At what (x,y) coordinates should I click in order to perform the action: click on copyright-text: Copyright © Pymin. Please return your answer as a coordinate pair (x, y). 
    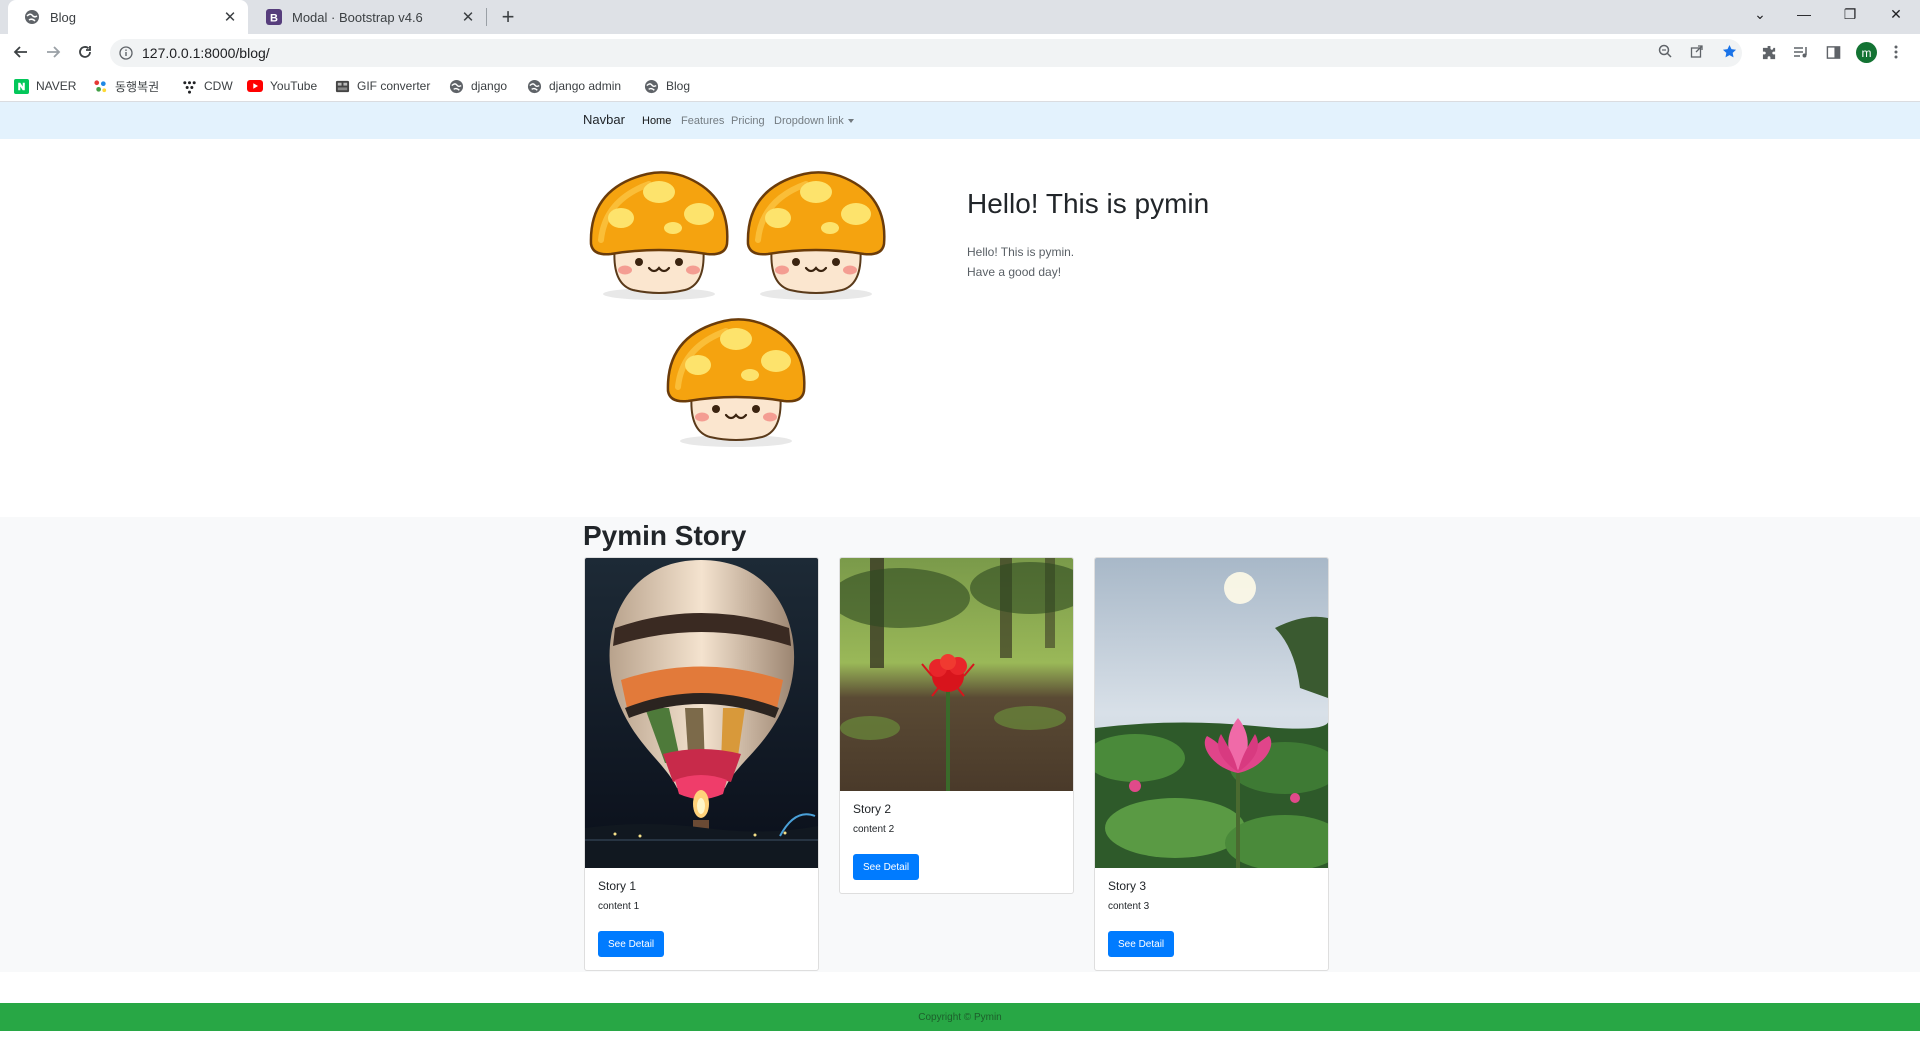
    Looking at the image, I should click on (960, 1017).